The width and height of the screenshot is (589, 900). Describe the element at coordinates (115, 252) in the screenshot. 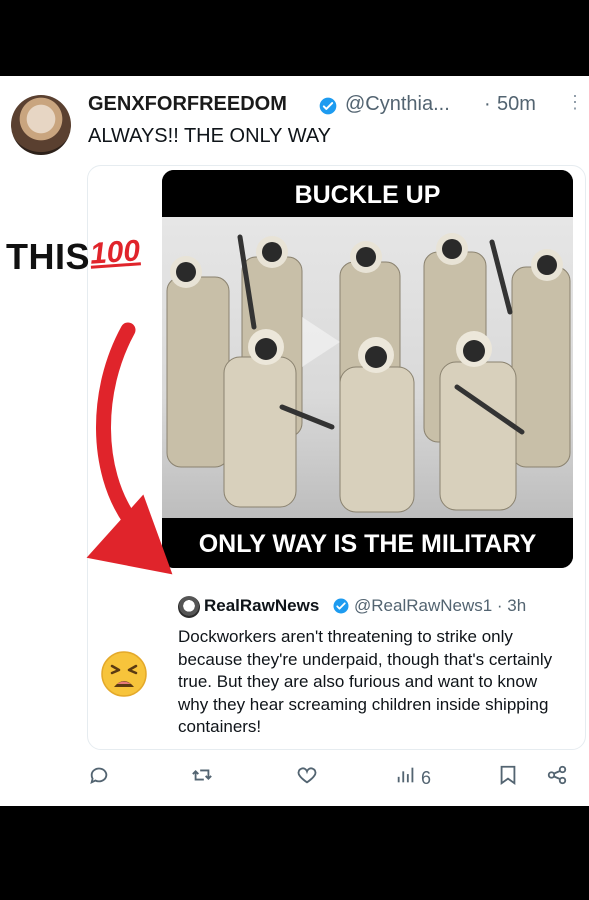

I see `hundred-emoji-icon: 100` at that location.